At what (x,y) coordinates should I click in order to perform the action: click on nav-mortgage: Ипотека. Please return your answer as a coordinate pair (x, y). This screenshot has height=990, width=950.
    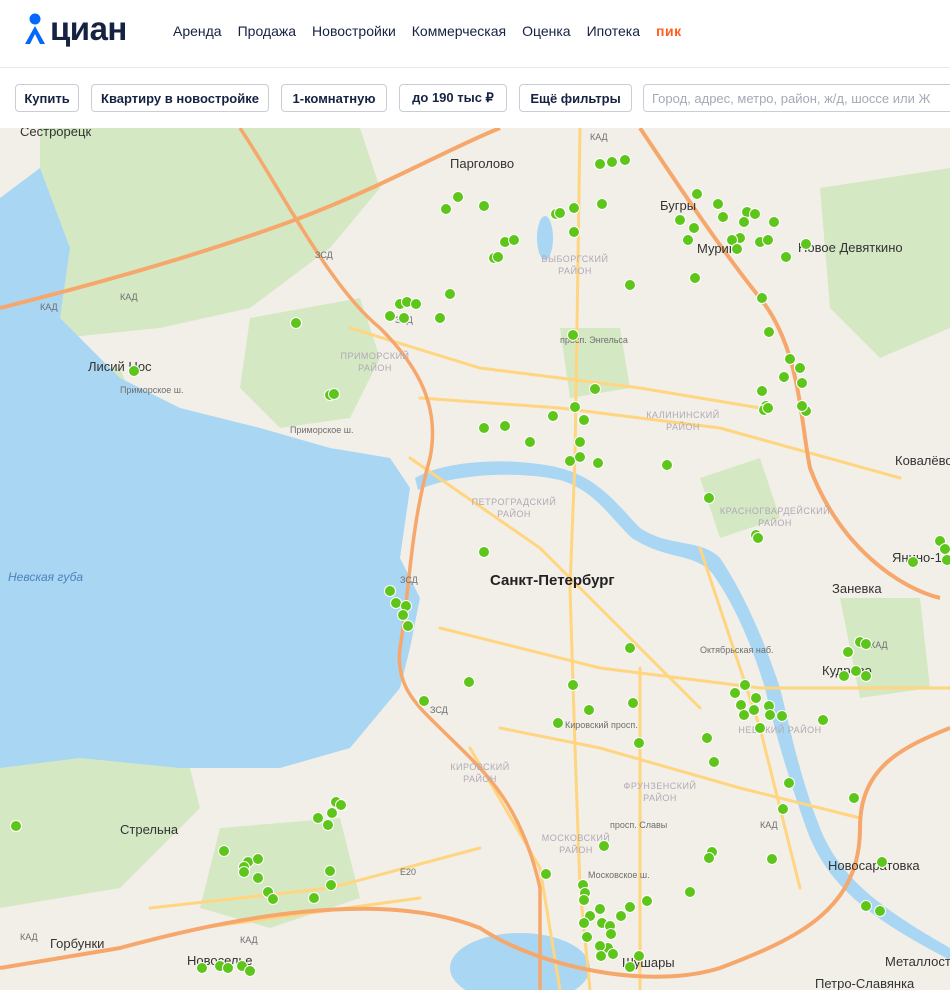
    Looking at the image, I should click on (613, 31).